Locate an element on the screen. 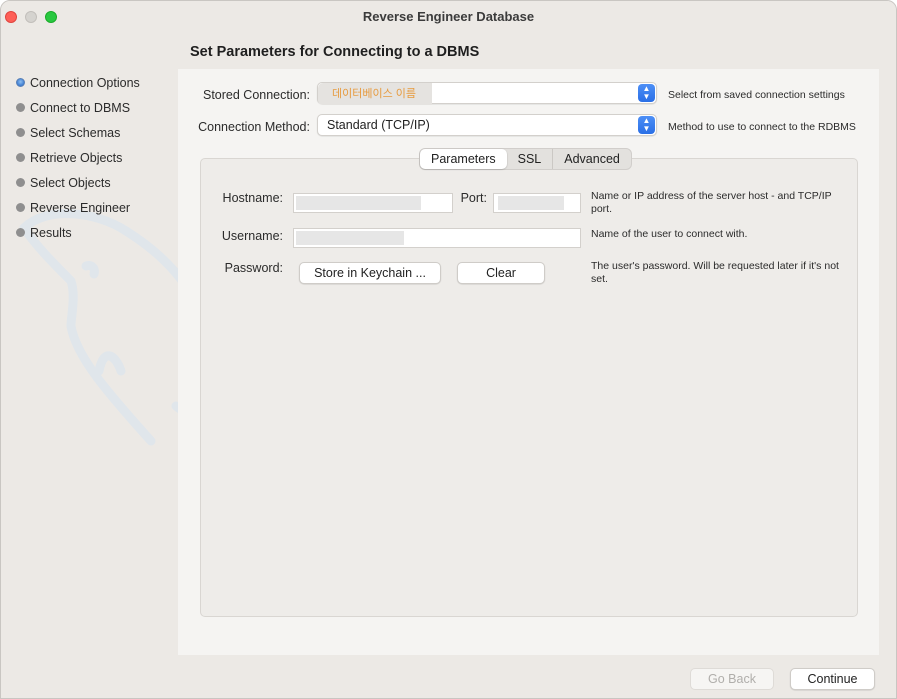  step-label: Select Objects is located at coordinates (70, 182).